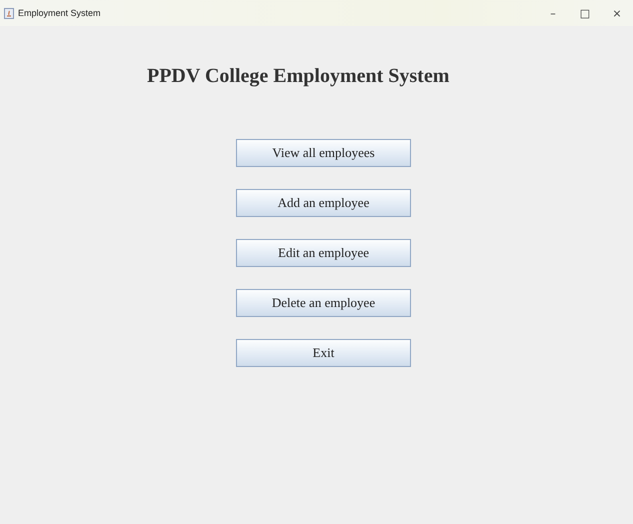 This screenshot has width=633, height=524. Describe the element at coordinates (323, 353) in the screenshot. I see `menu-button: Exit` at that location.